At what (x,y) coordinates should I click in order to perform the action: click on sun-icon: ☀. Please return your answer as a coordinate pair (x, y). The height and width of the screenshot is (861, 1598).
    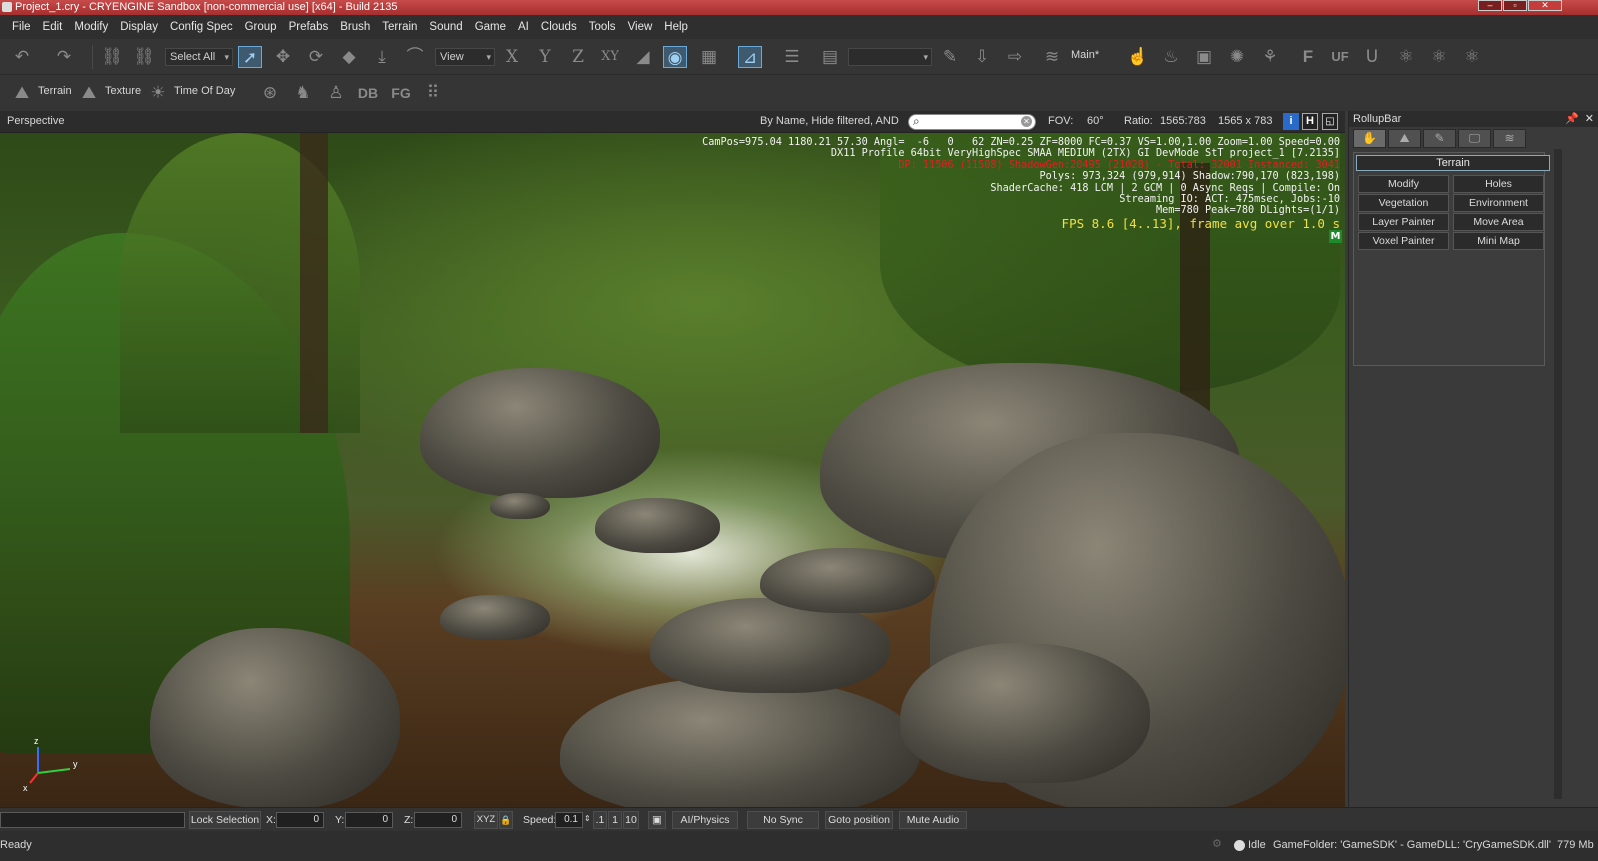
    Looking at the image, I should click on (158, 93).